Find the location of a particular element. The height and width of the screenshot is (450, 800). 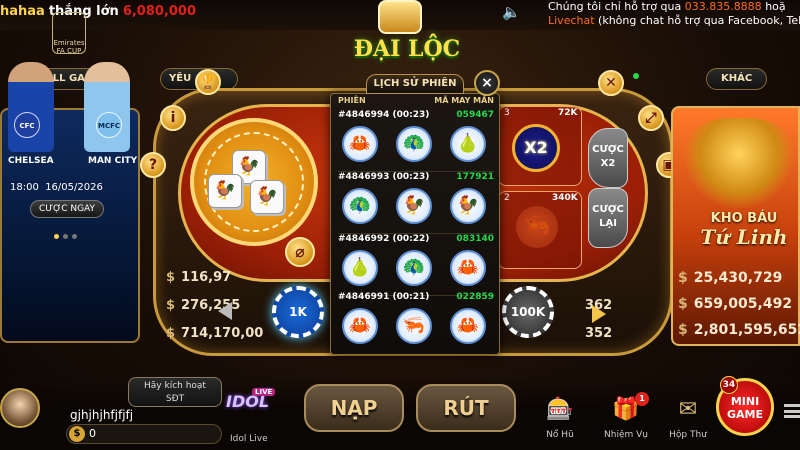

history-row: #4846994 (00:23) 059467 🦀 🦚 🍐 is located at coordinates (416, 141).